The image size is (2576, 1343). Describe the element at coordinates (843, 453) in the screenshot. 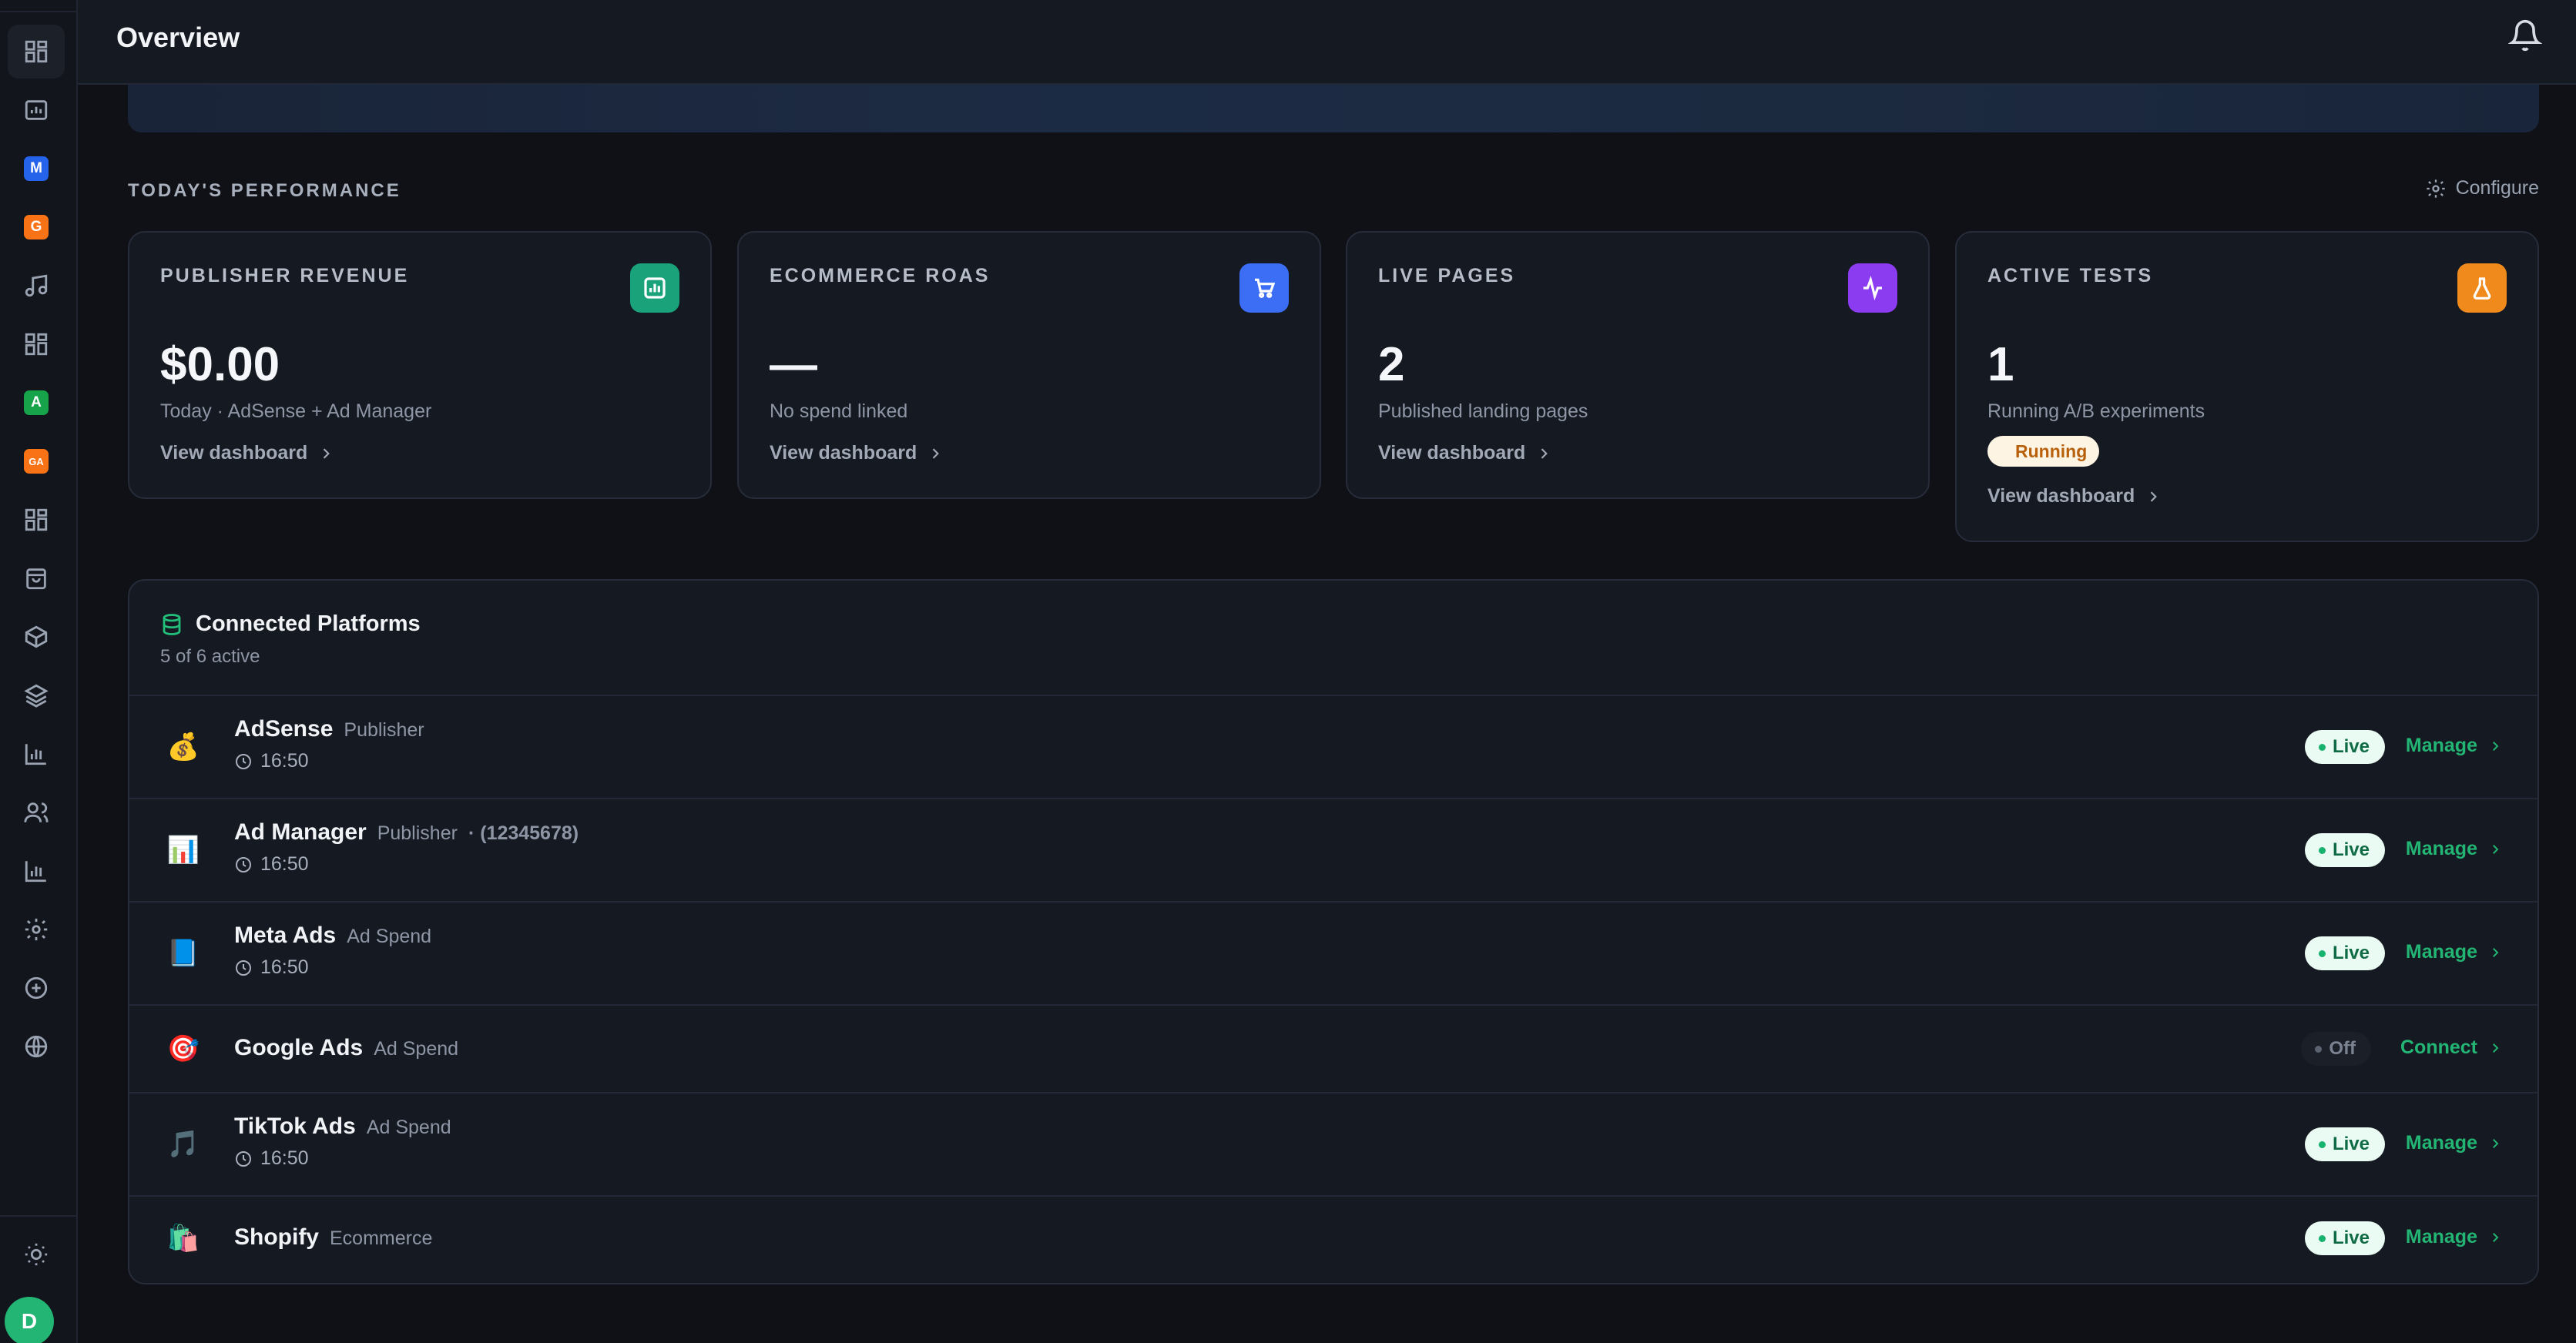

I see `link-label: View dashboard` at that location.